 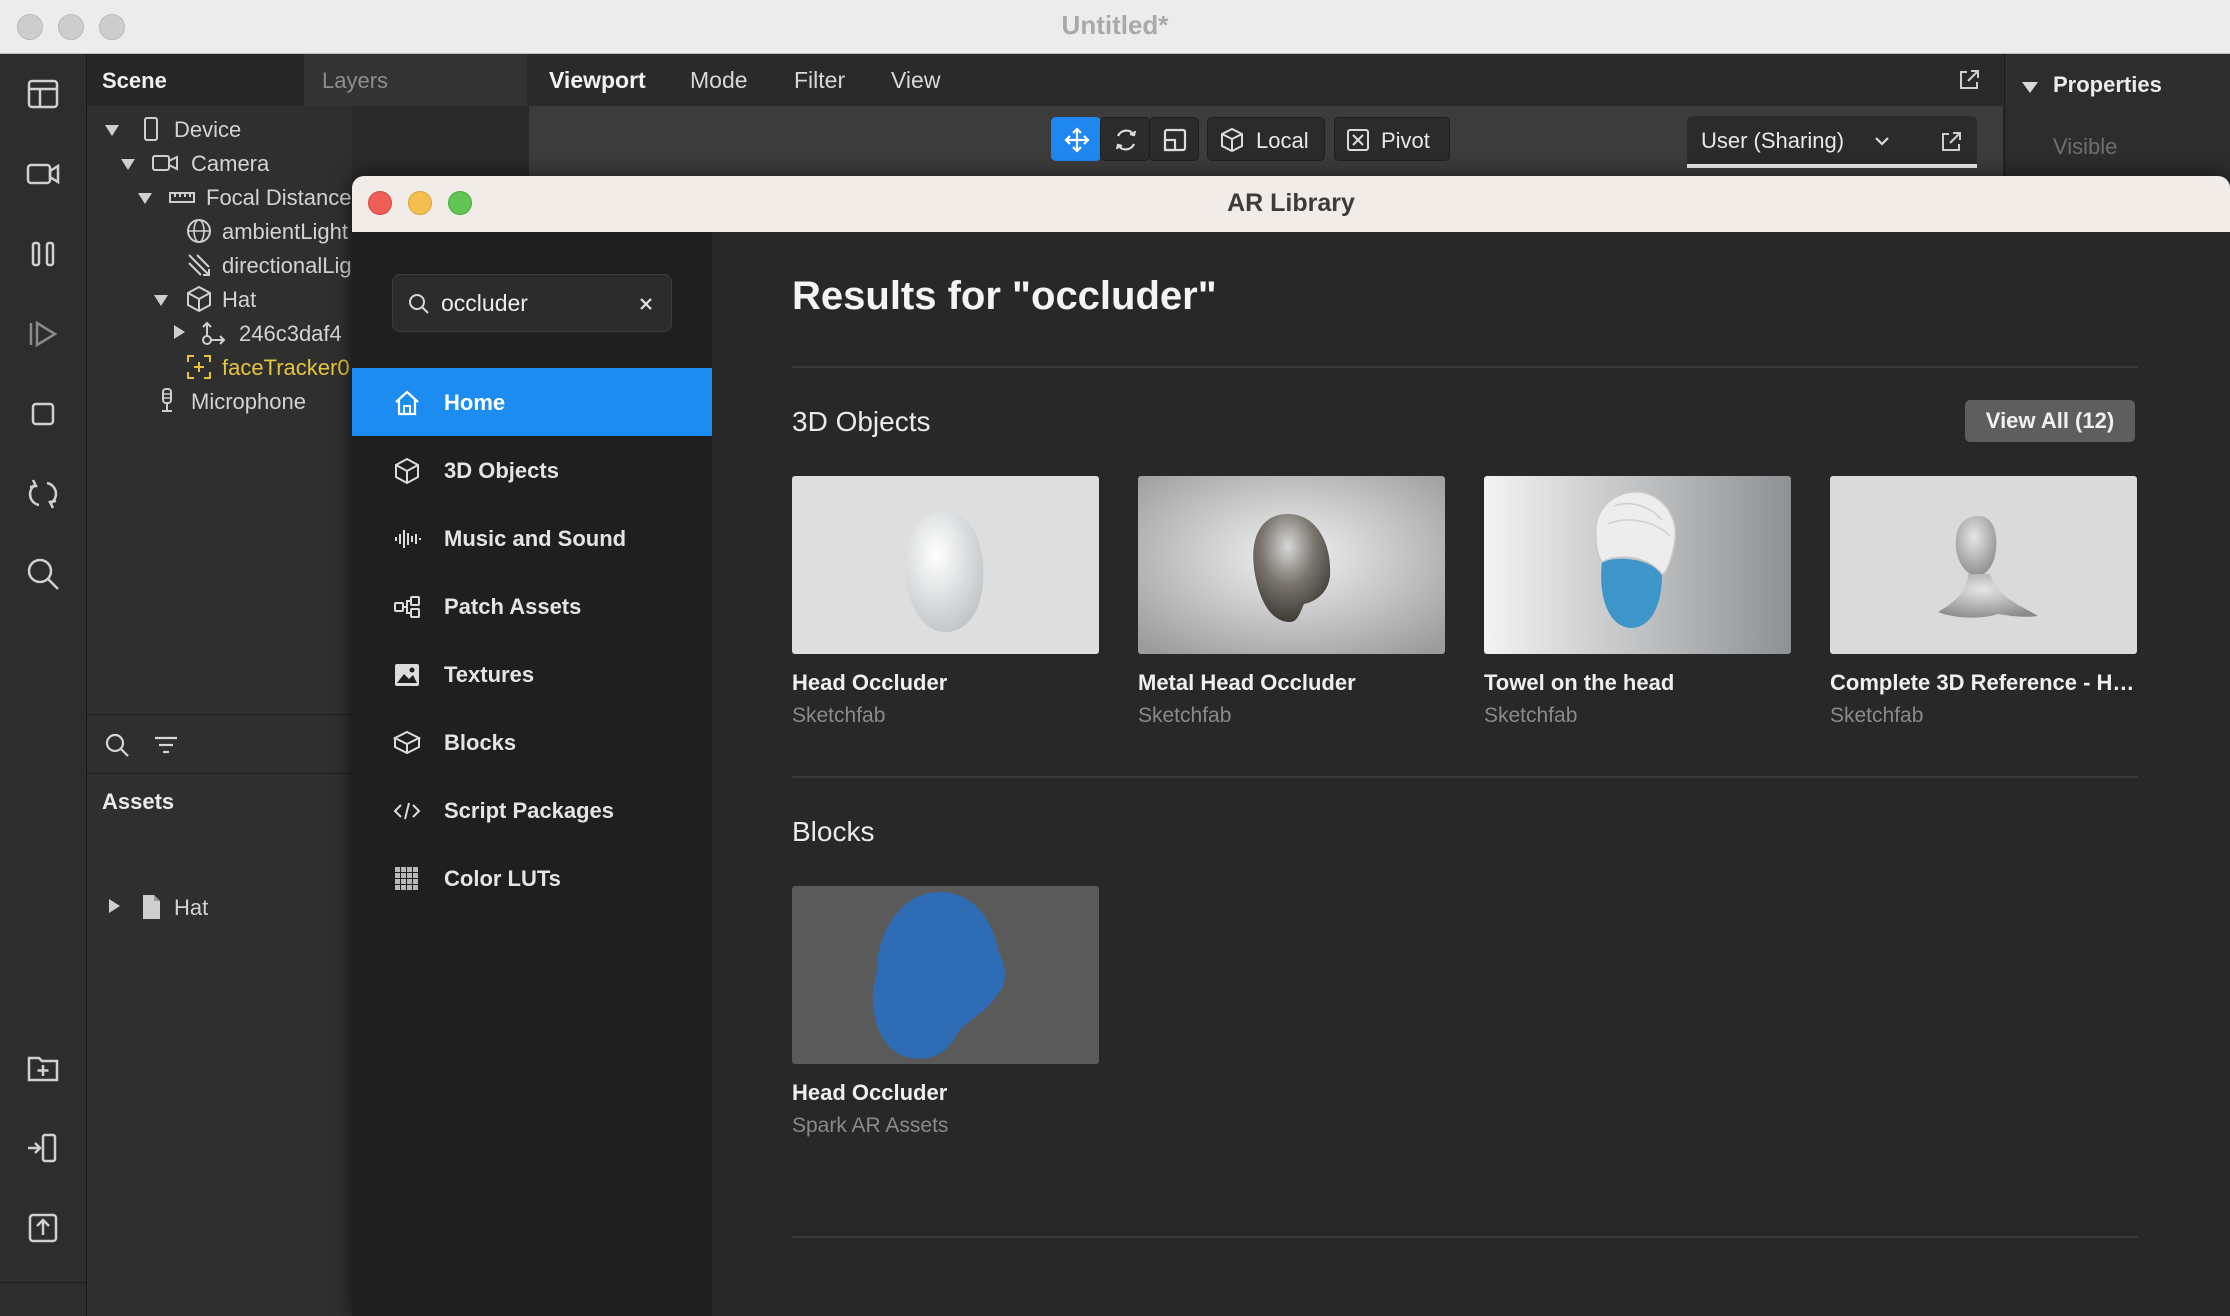 I want to click on view-all-button: View All (12), so click(x=2050, y=421).